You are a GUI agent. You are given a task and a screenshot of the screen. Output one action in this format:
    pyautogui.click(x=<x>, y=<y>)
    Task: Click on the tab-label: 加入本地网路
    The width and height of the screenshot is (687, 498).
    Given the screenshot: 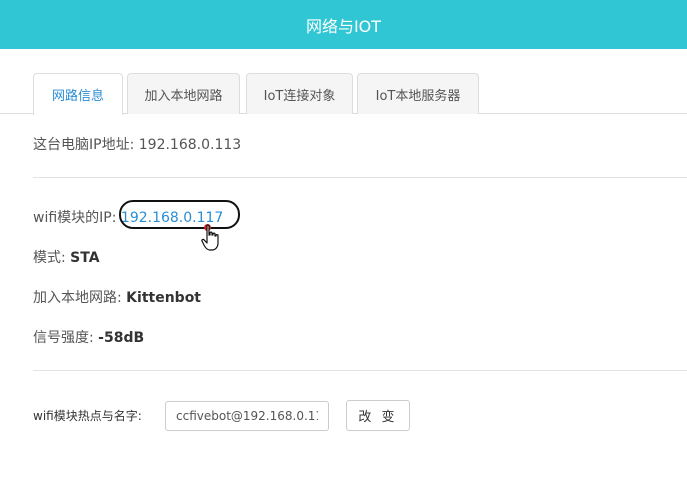 What is the action you would take?
    pyautogui.click(x=183, y=96)
    